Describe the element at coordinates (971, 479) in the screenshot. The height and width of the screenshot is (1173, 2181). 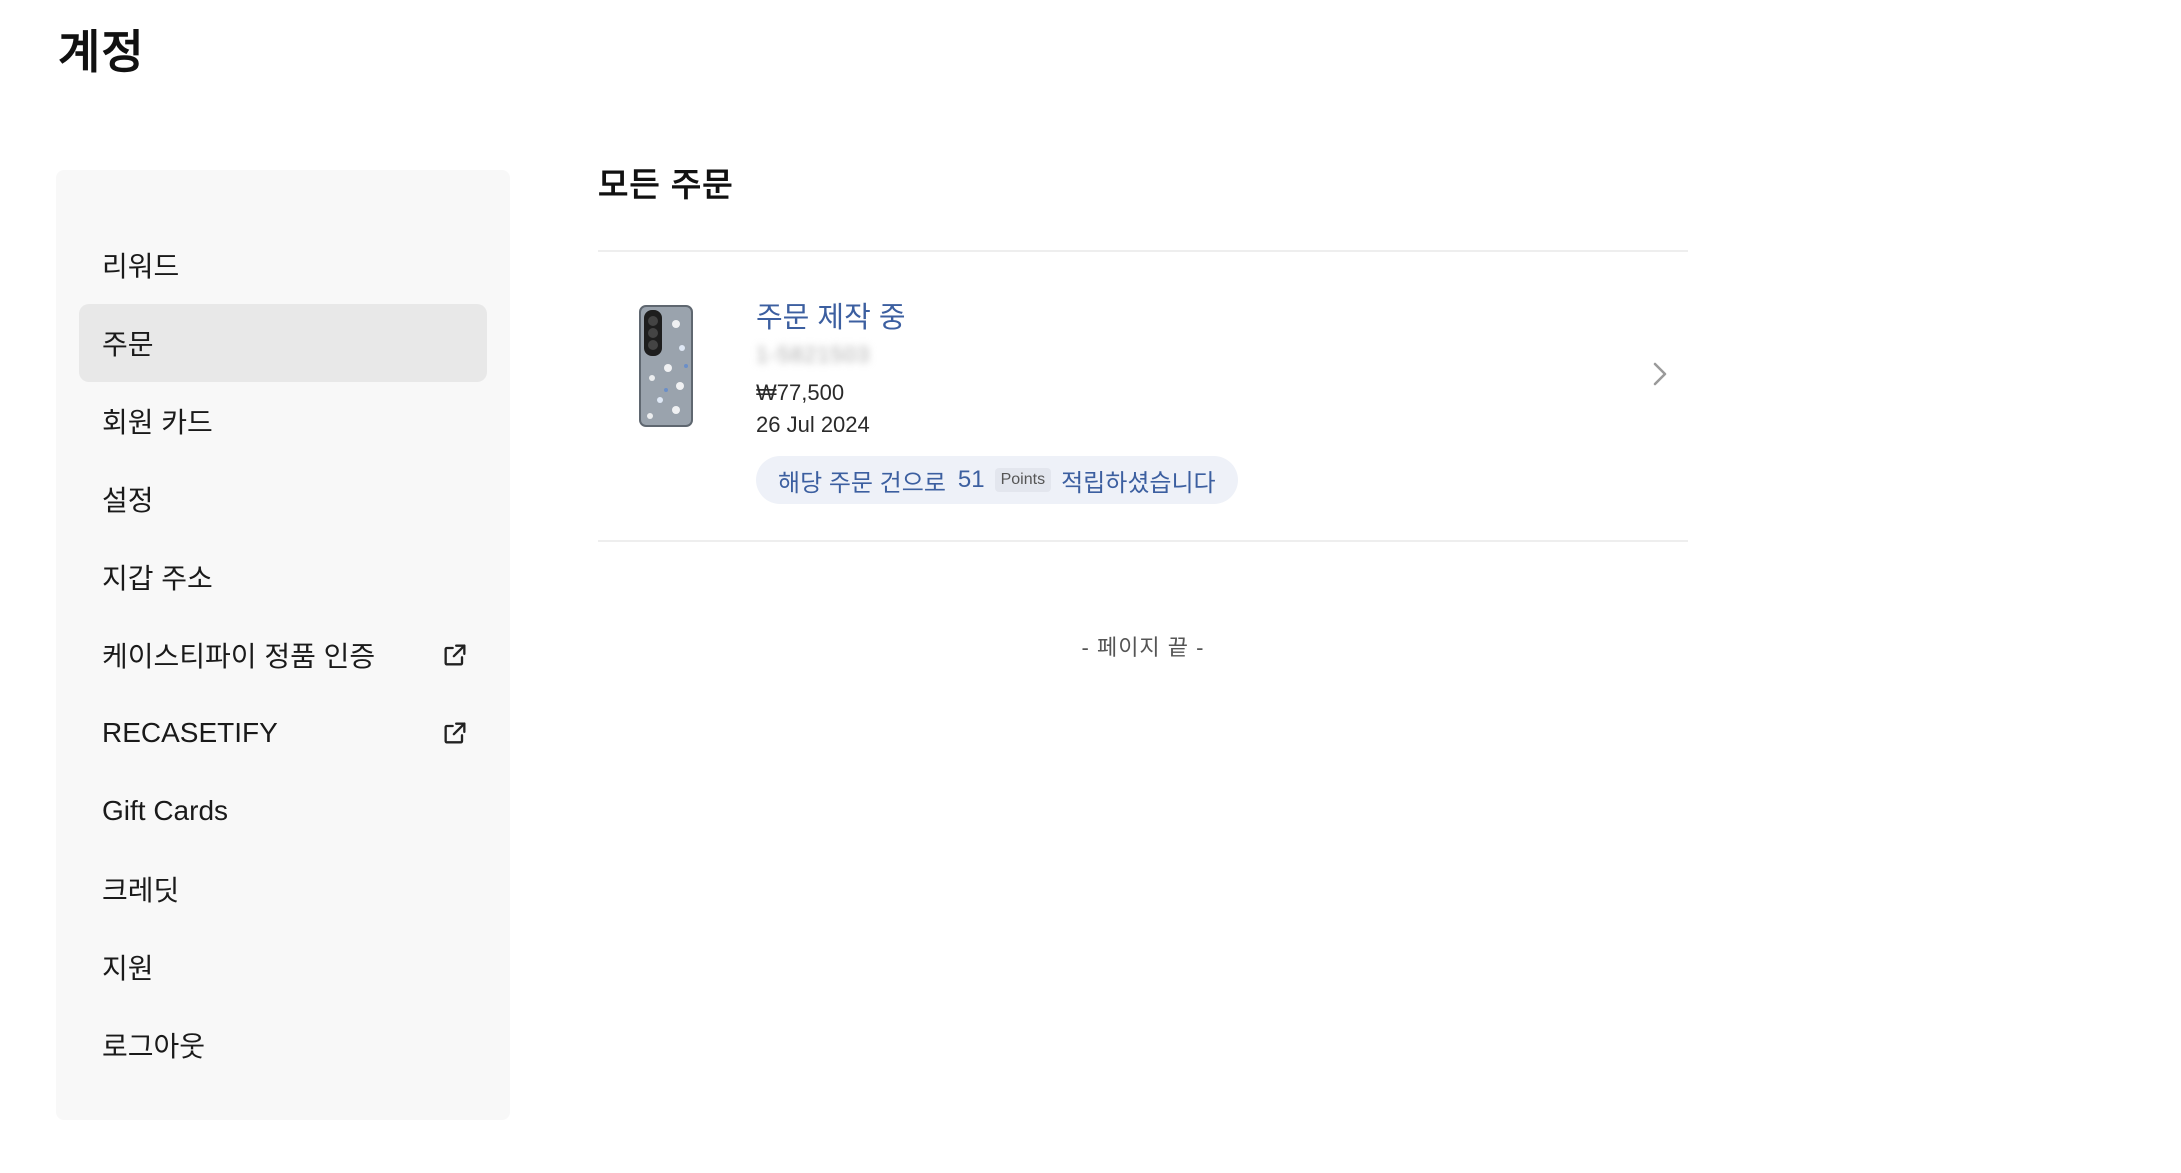
I see `points-amount: 51` at that location.